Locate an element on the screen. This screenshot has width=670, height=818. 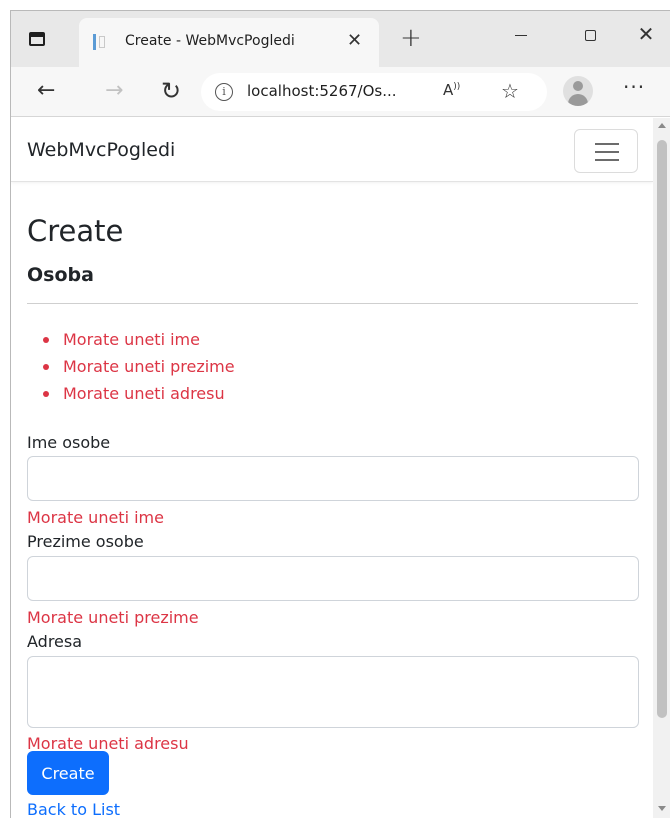
page-favicon-icon is located at coordinates (100, 42).